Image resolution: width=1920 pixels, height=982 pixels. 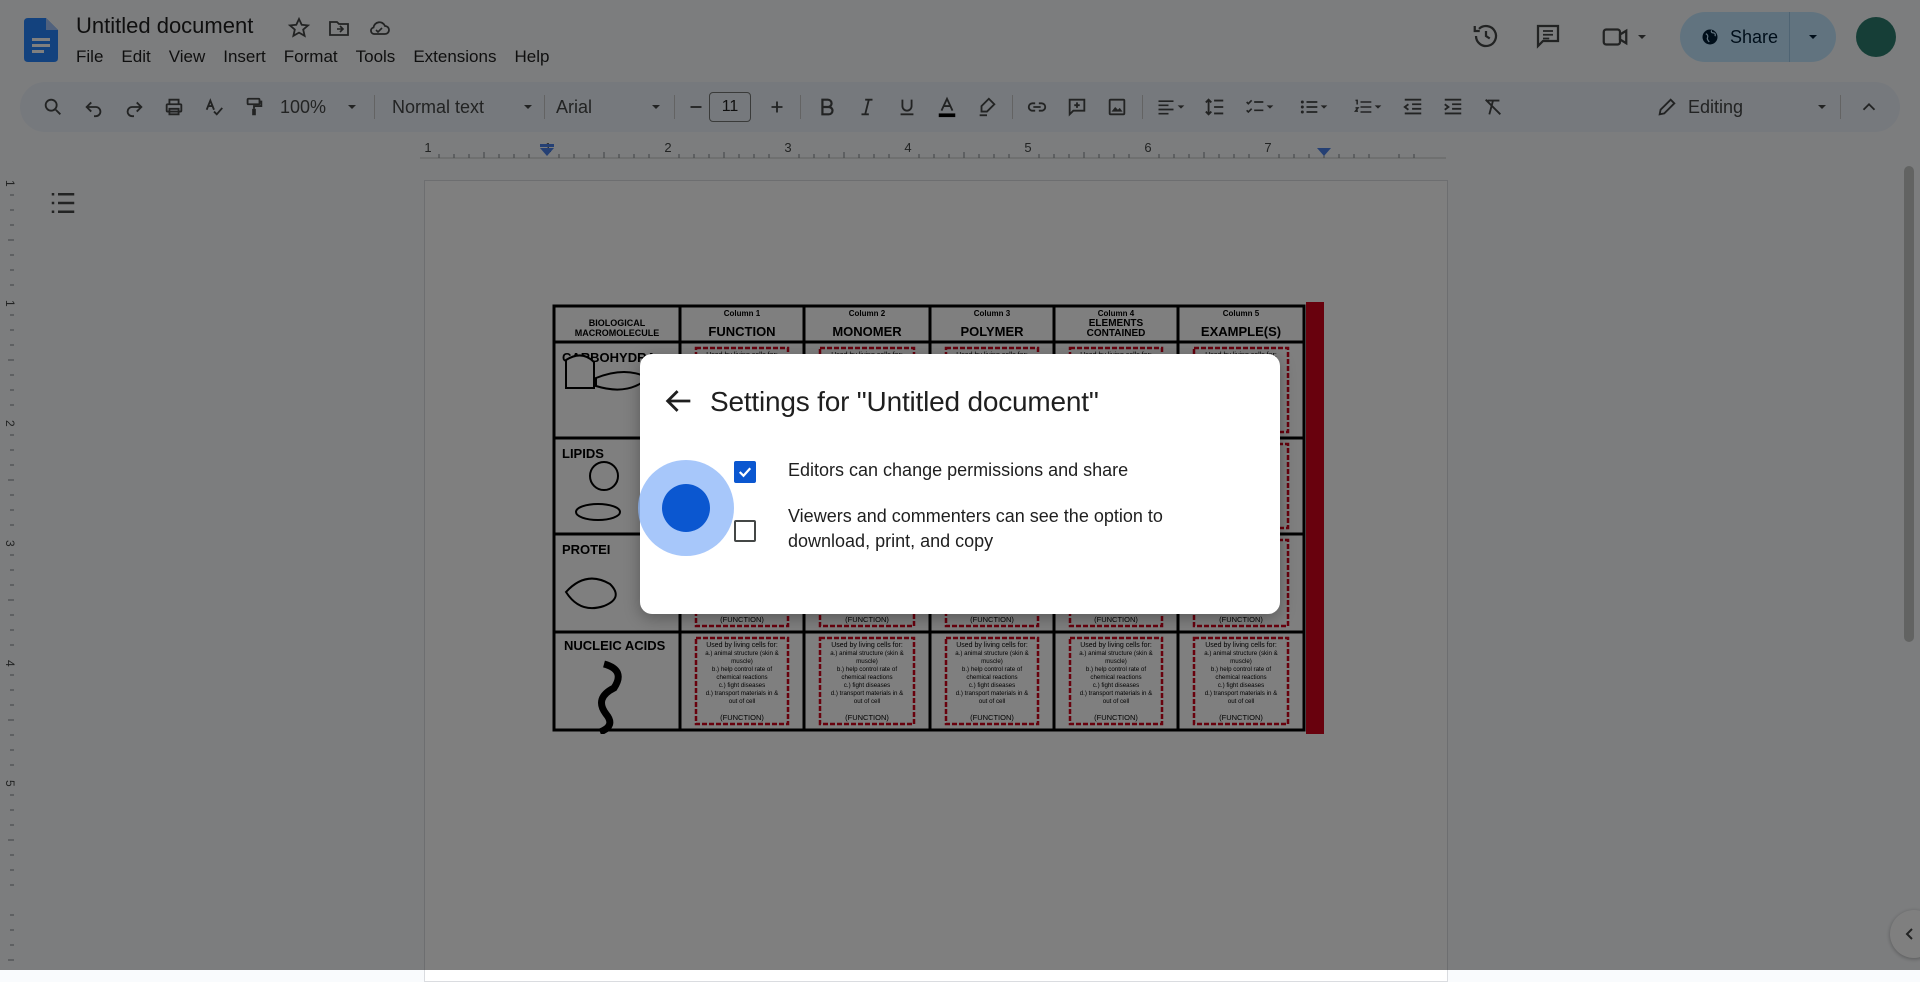 What do you see at coordinates (686, 508) in the screenshot?
I see `click-indicator-dot` at bounding box center [686, 508].